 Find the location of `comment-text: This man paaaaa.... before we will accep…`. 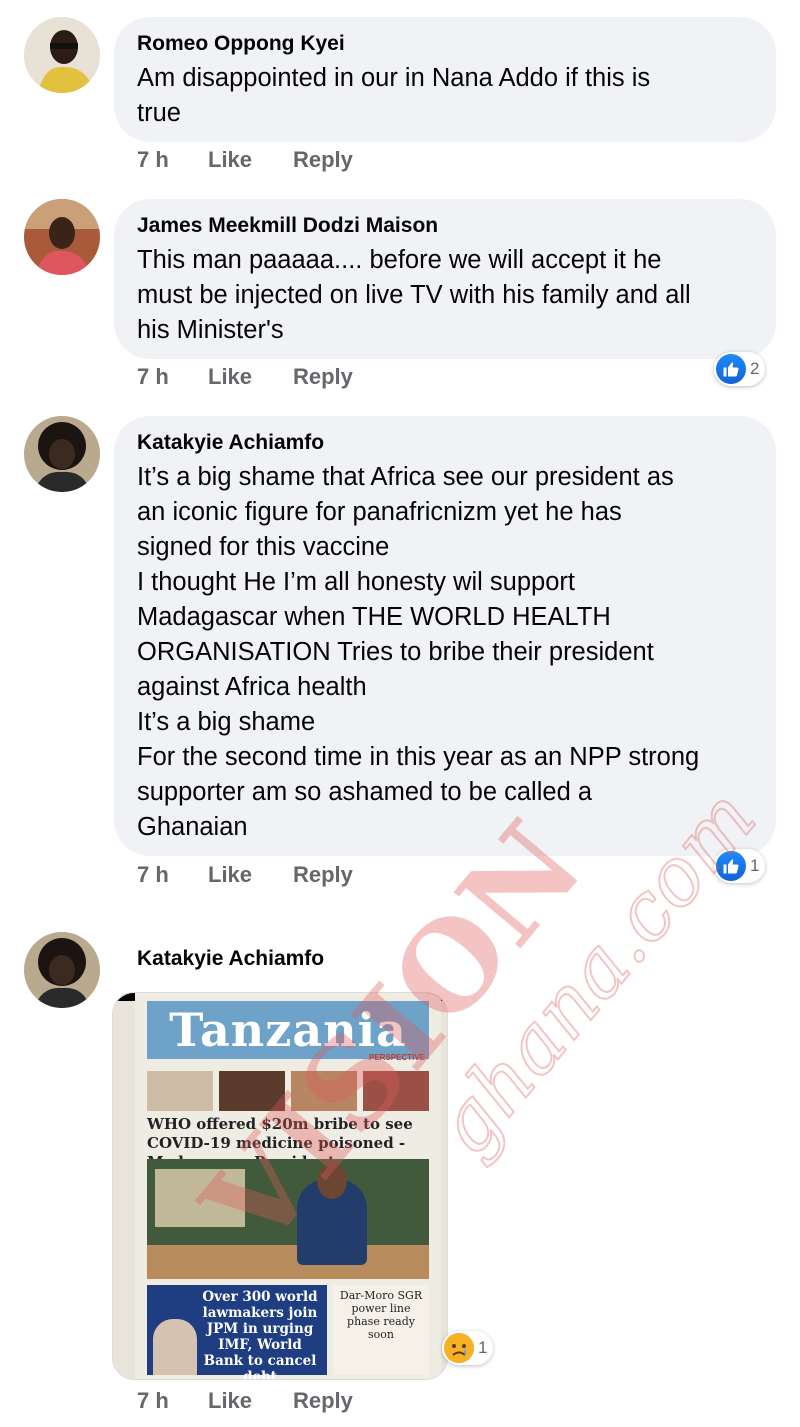

comment-text: This man paaaaa.... before we will accep… is located at coordinates (414, 295).